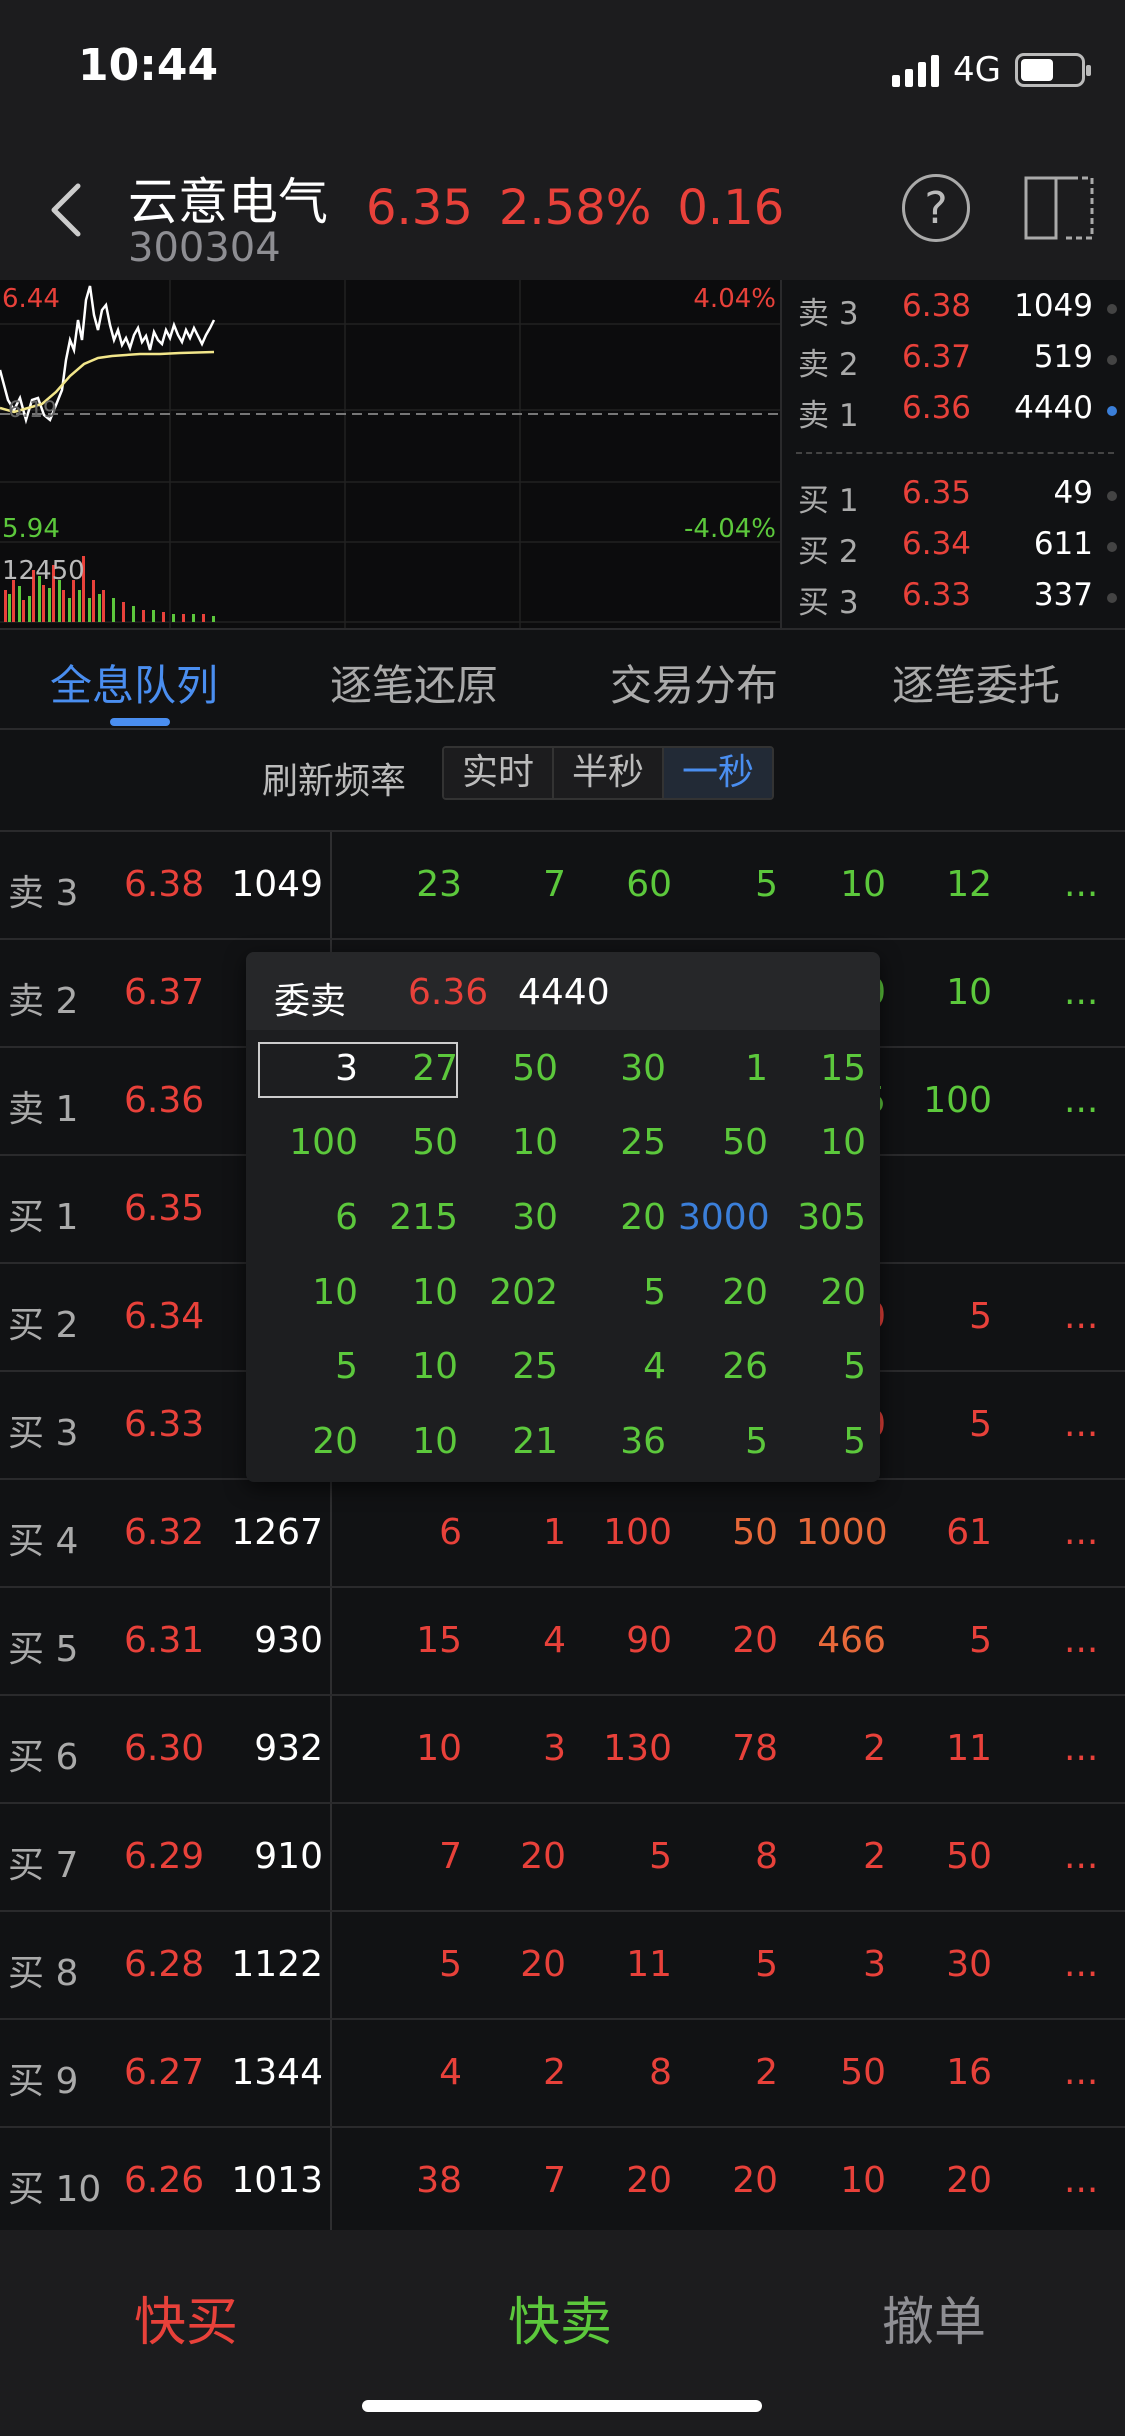 The width and height of the screenshot is (1125, 2436). I want to click on queue-cell: 78, so click(755, 1748).